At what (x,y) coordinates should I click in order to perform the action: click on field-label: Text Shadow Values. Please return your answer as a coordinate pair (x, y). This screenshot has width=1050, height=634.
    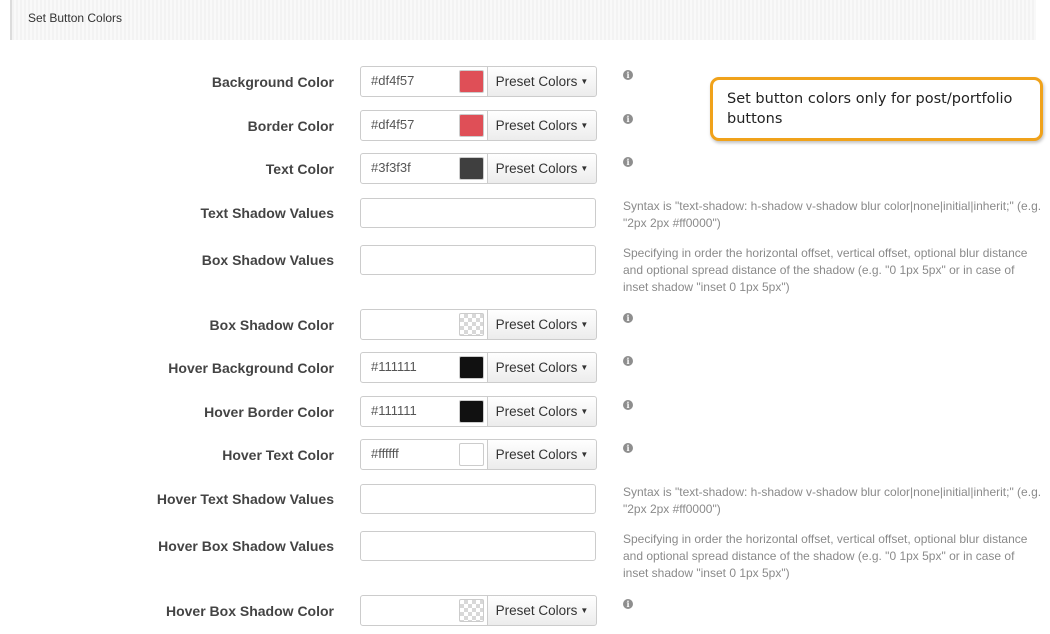
    Looking at the image, I should click on (267, 213).